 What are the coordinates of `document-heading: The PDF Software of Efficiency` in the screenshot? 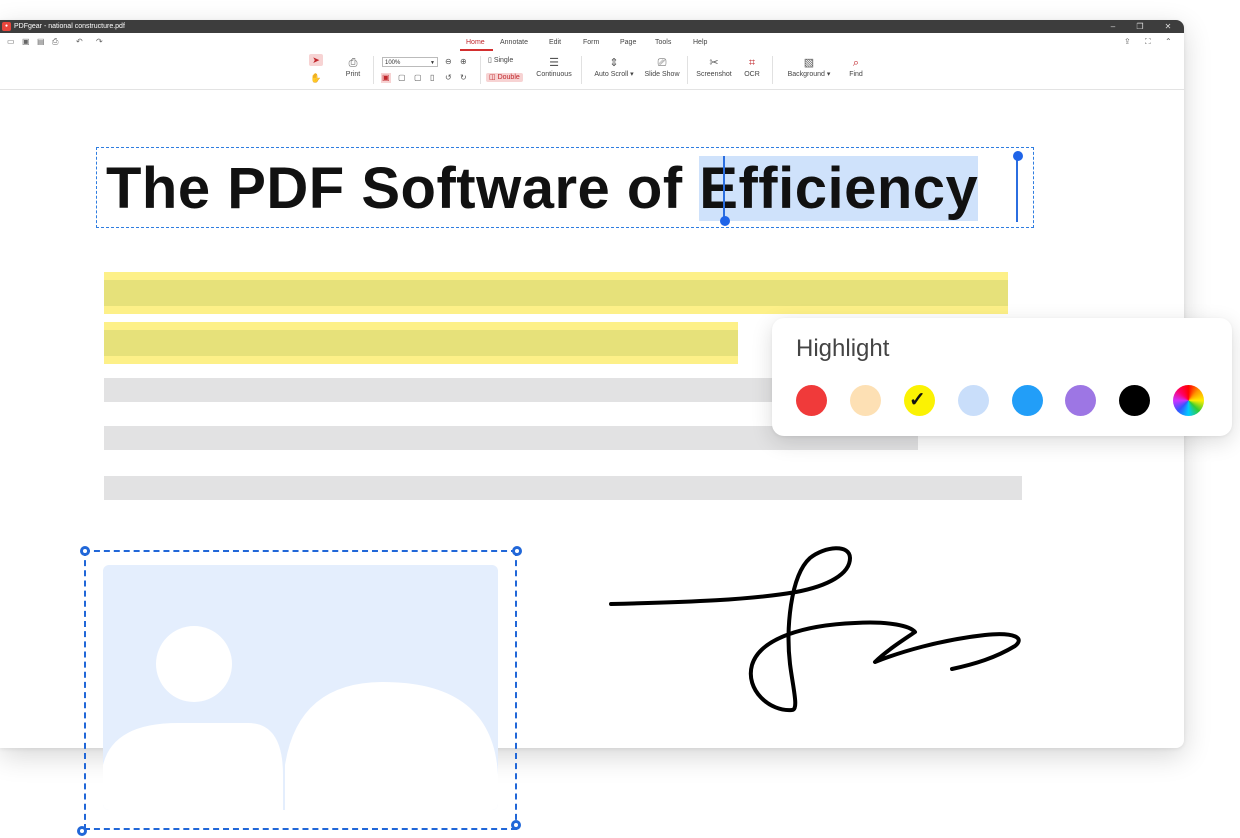 It's located at (542, 189).